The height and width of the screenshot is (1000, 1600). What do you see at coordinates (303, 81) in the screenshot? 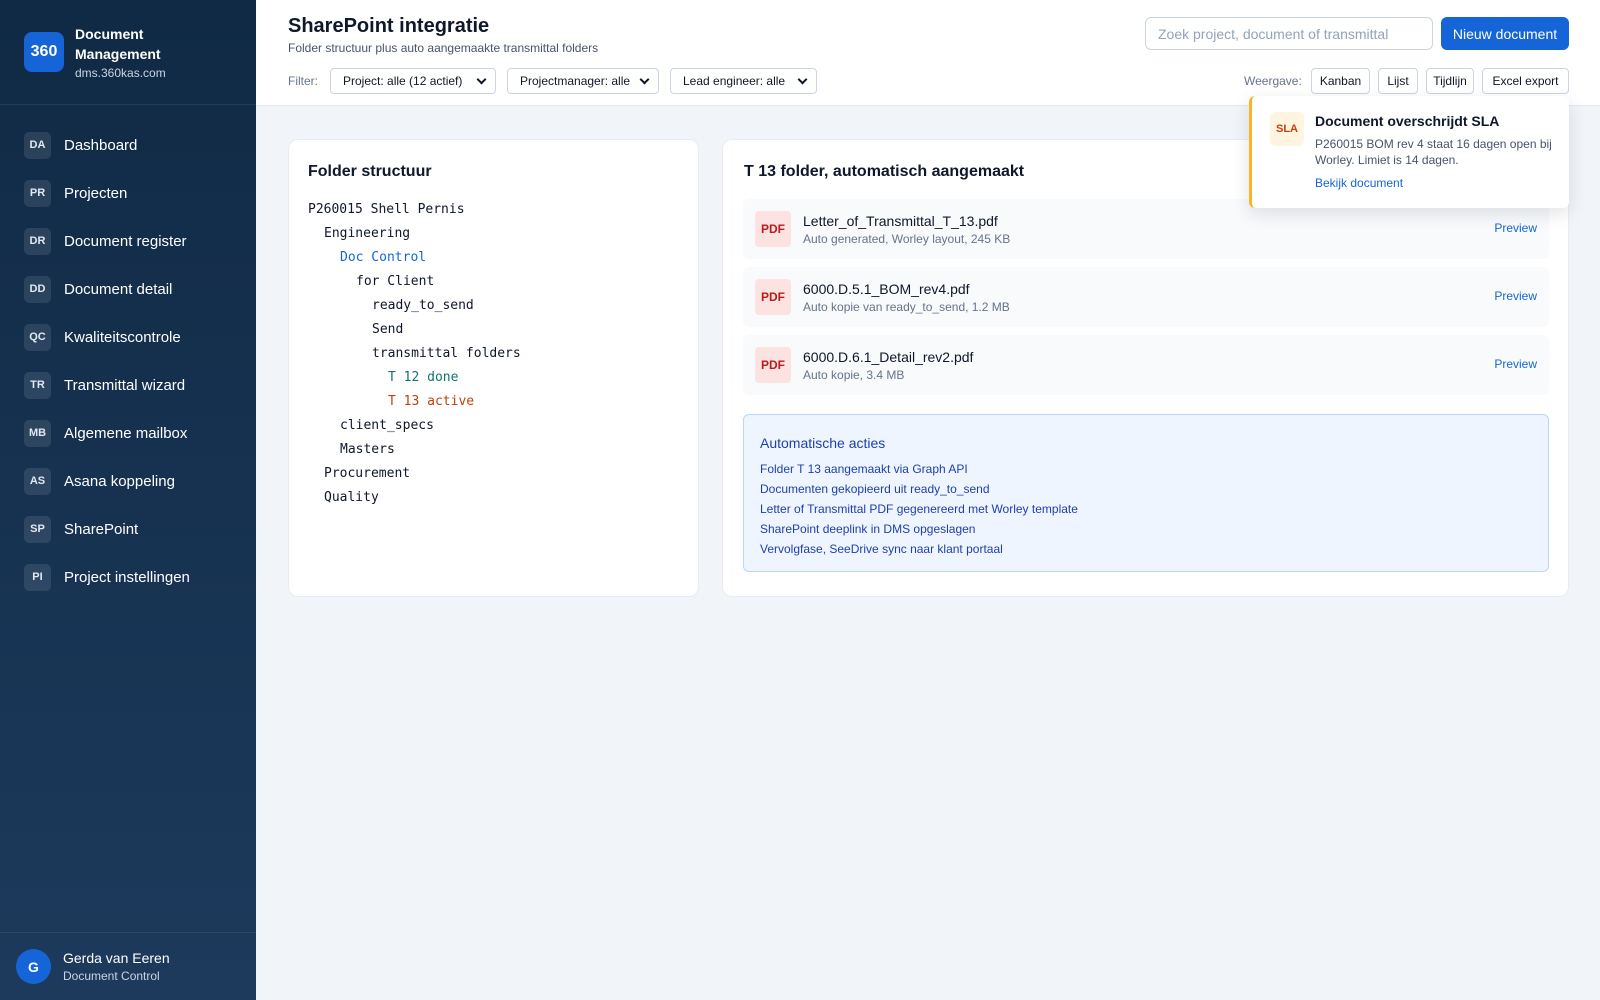
I see `filter-label: Filter:` at bounding box center [303, 81].